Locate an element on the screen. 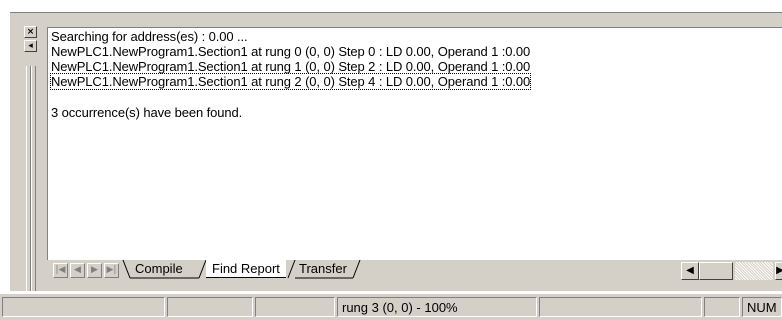 The width and height of the screenshot is (782, 320). tab-last-icon: ▶| is located at coordinates (111, 270).